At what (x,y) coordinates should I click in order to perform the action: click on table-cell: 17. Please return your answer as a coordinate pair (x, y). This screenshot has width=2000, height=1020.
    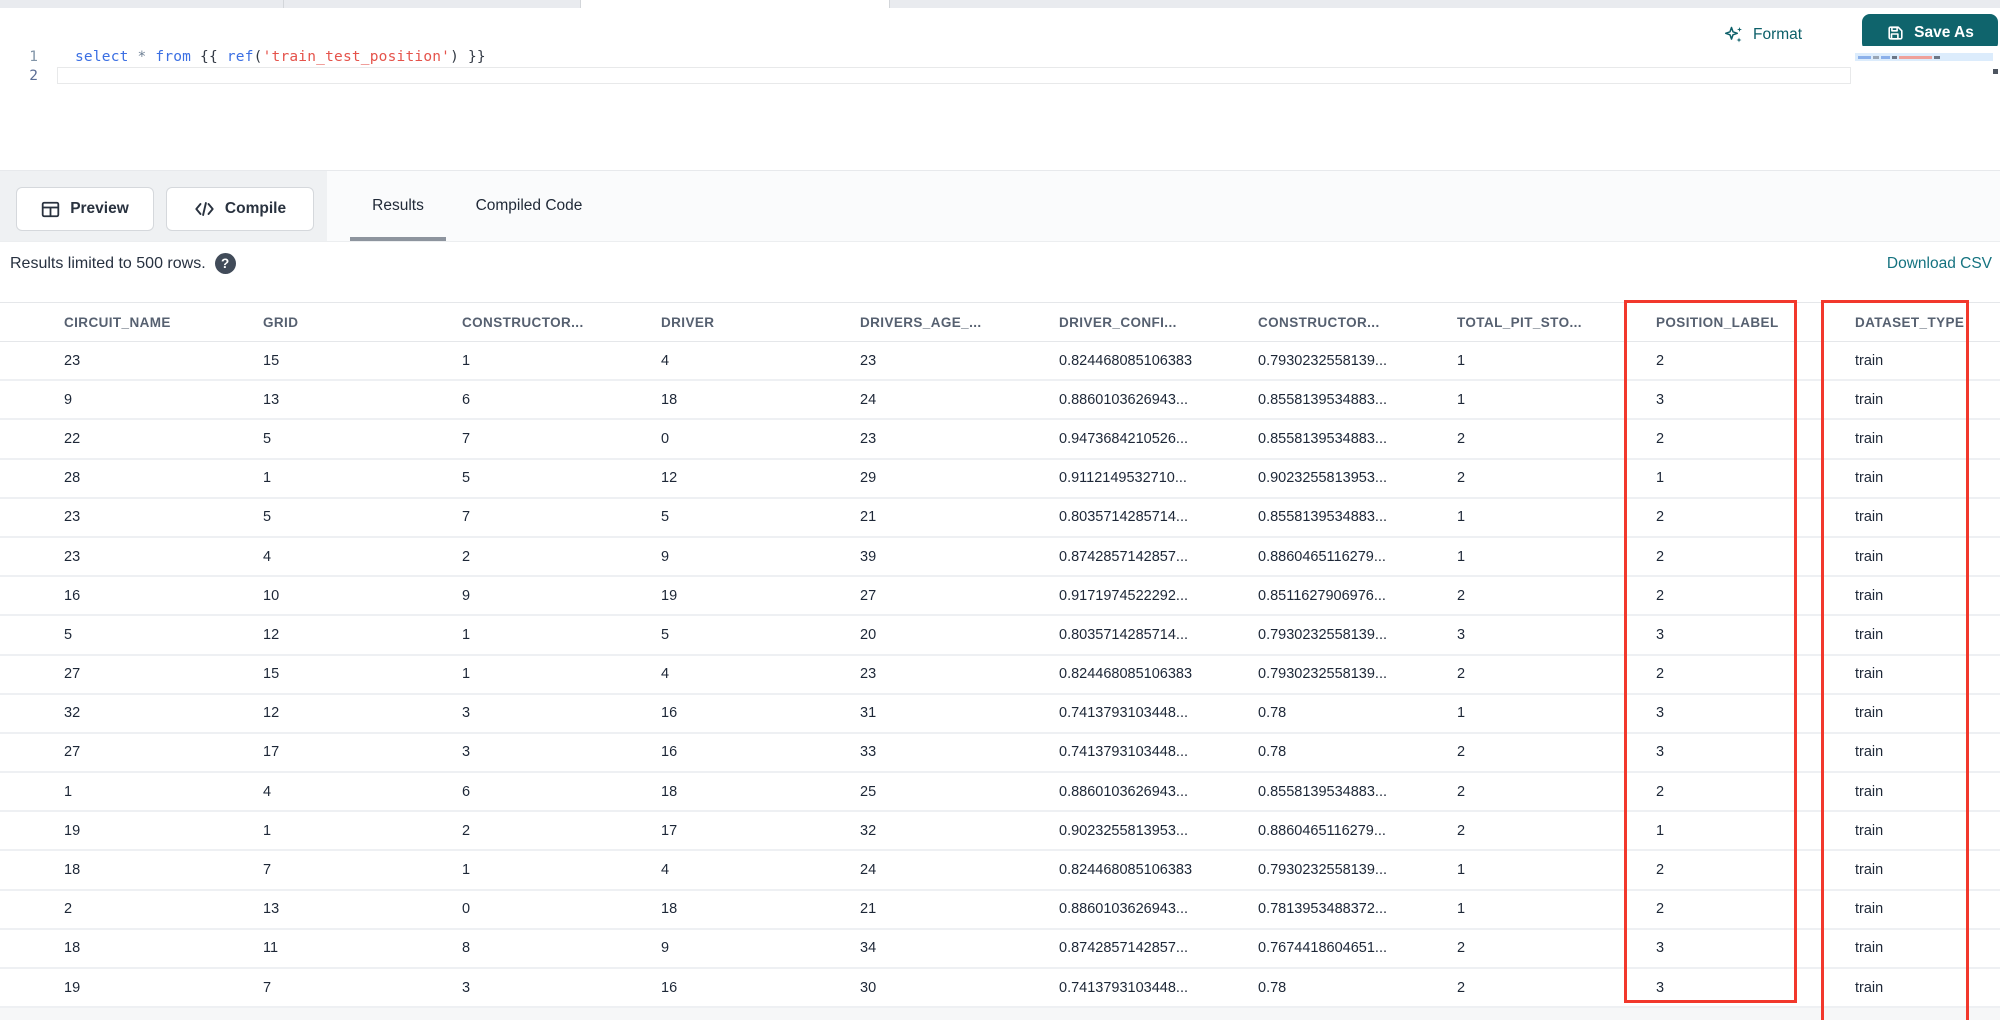
    Looking at the image, I should click on (271, 752).